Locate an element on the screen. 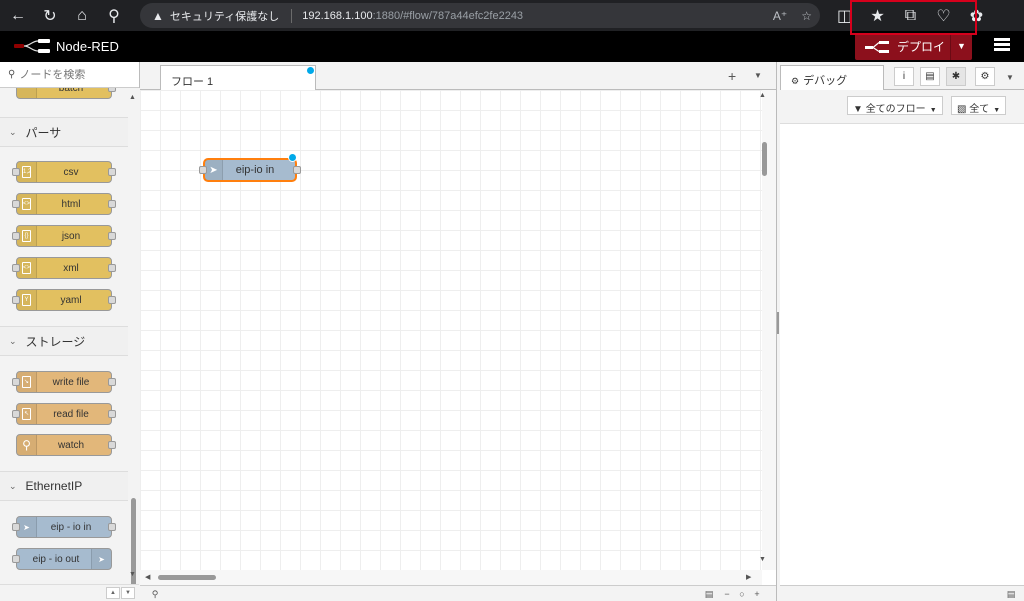 The height and width of the screenshot is (601, 1024). url-host: 192.168.1.100 is located at coordinates (337, 15).